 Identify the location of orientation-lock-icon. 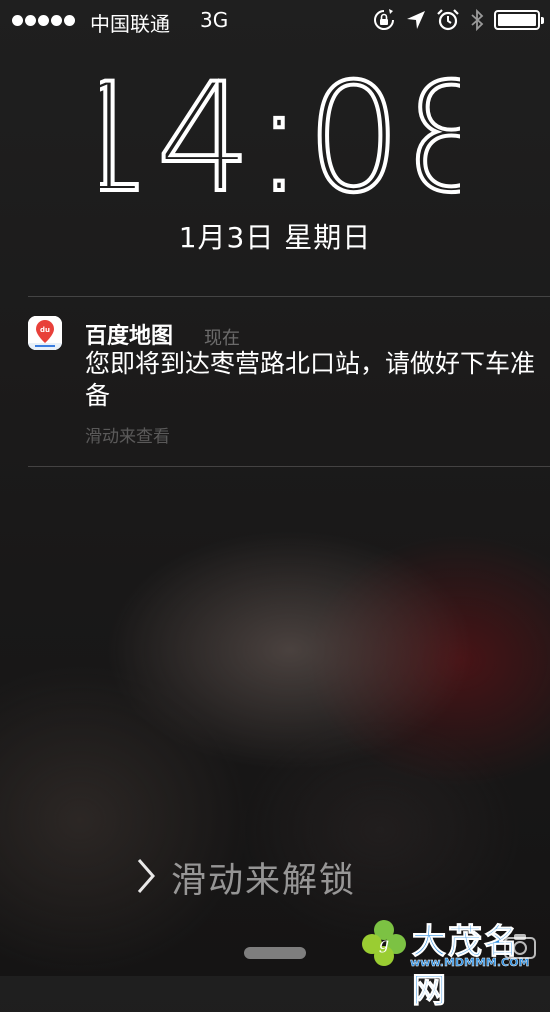
(384, 20).